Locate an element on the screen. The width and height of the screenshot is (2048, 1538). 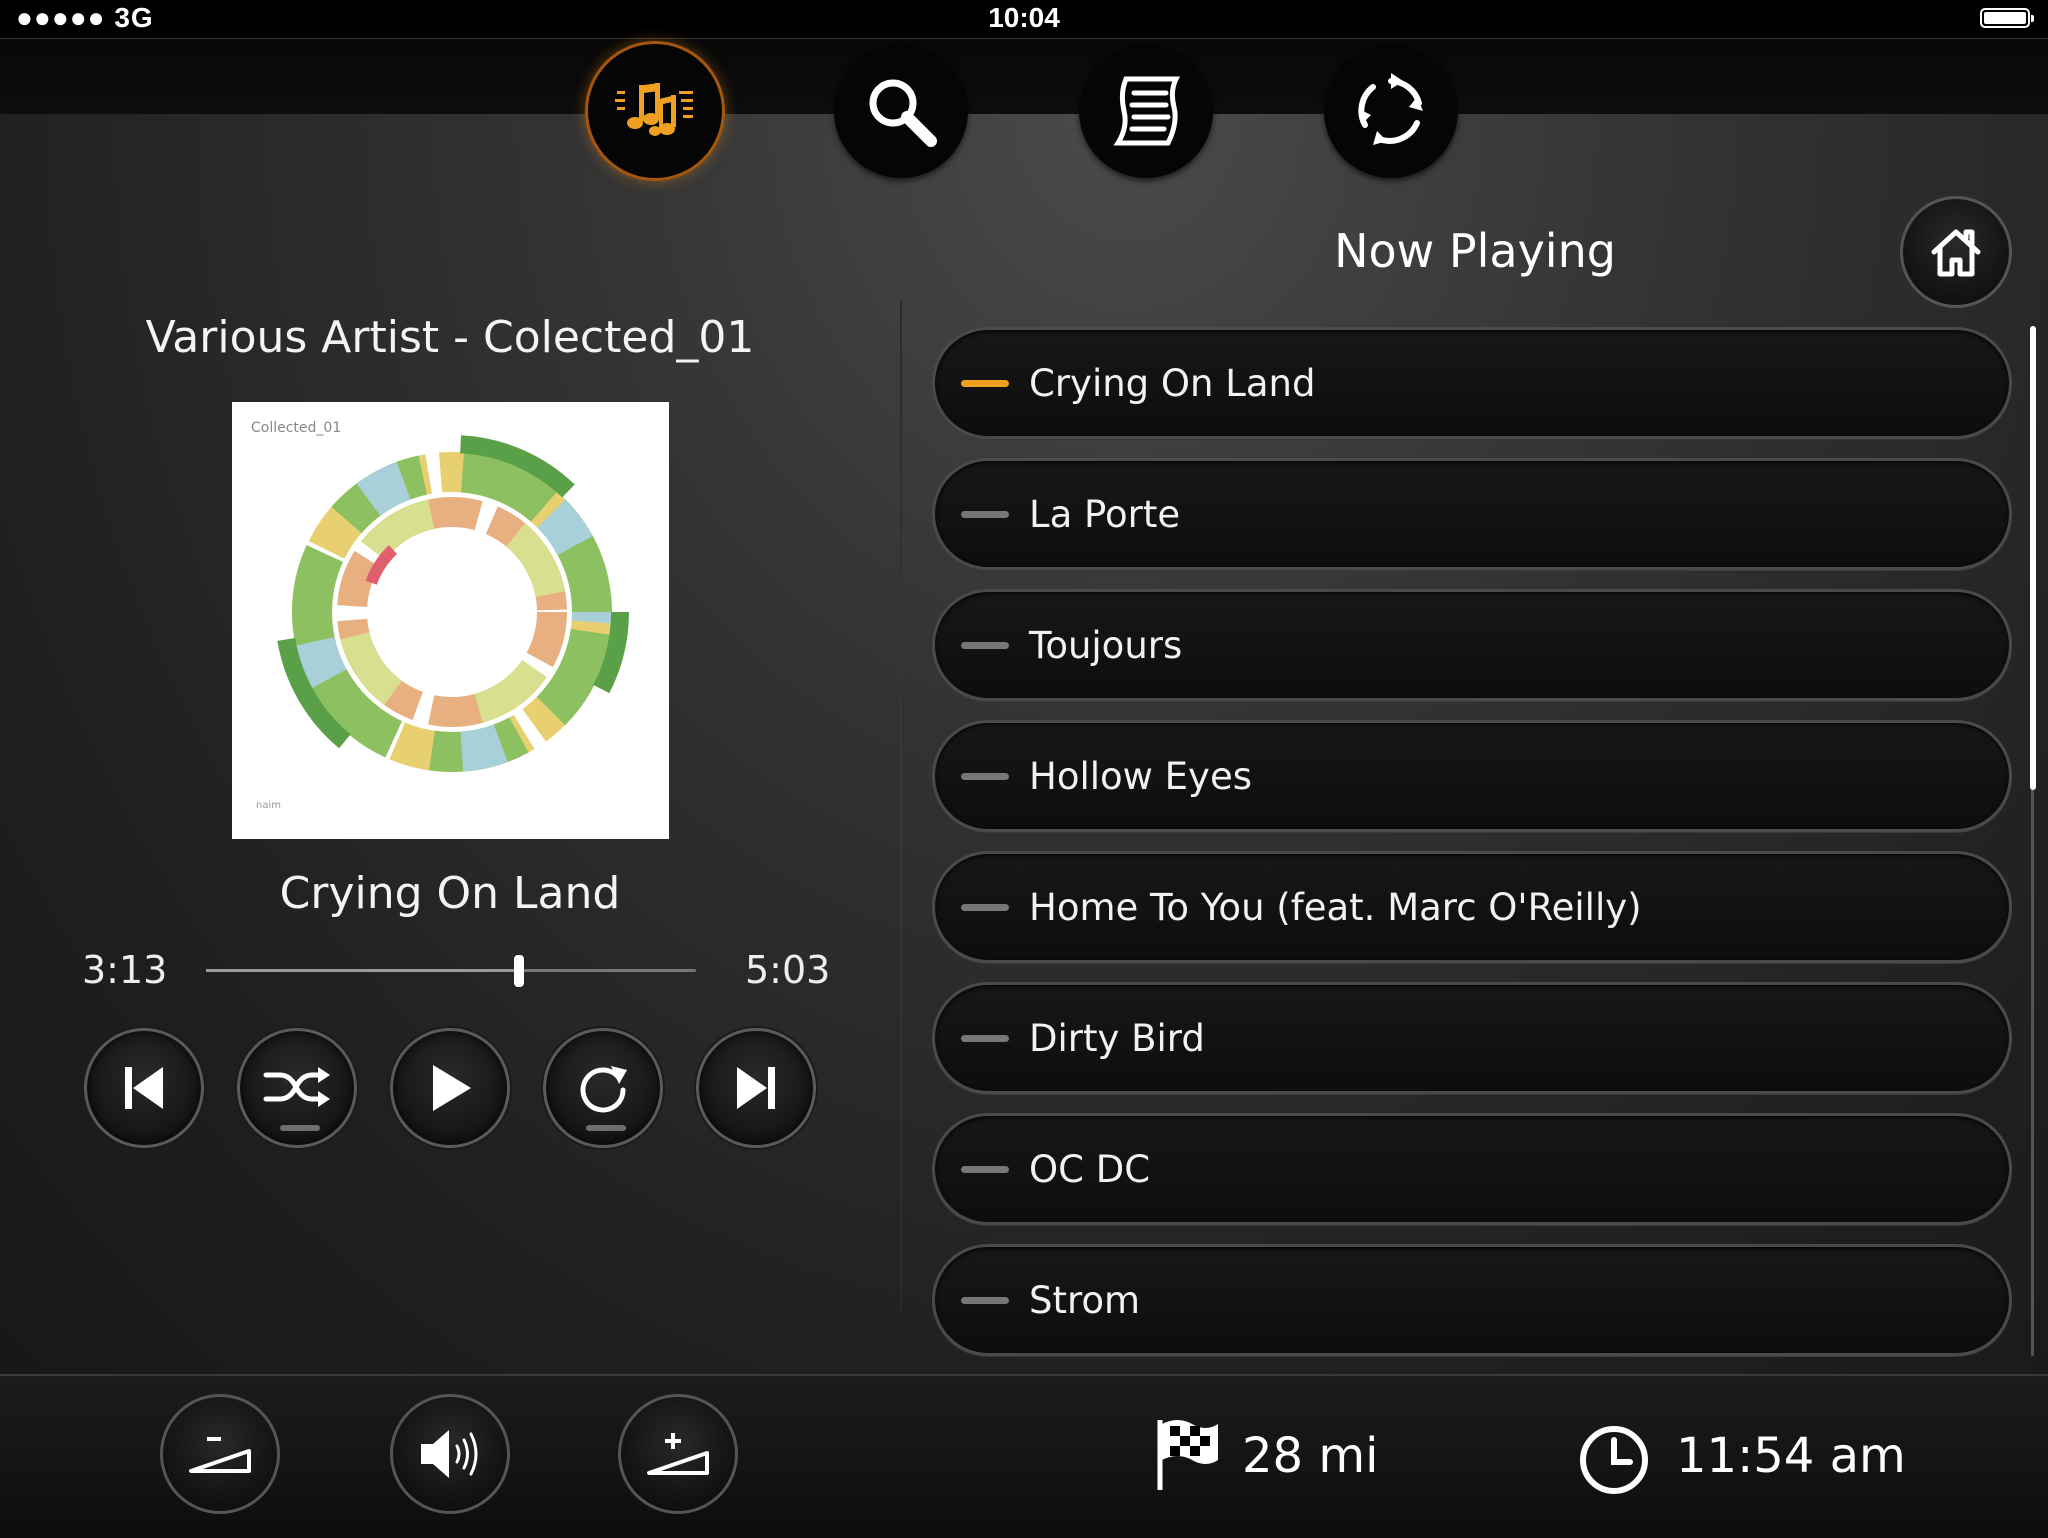
album-art-logo: naim is located at coordinates (268, 805).